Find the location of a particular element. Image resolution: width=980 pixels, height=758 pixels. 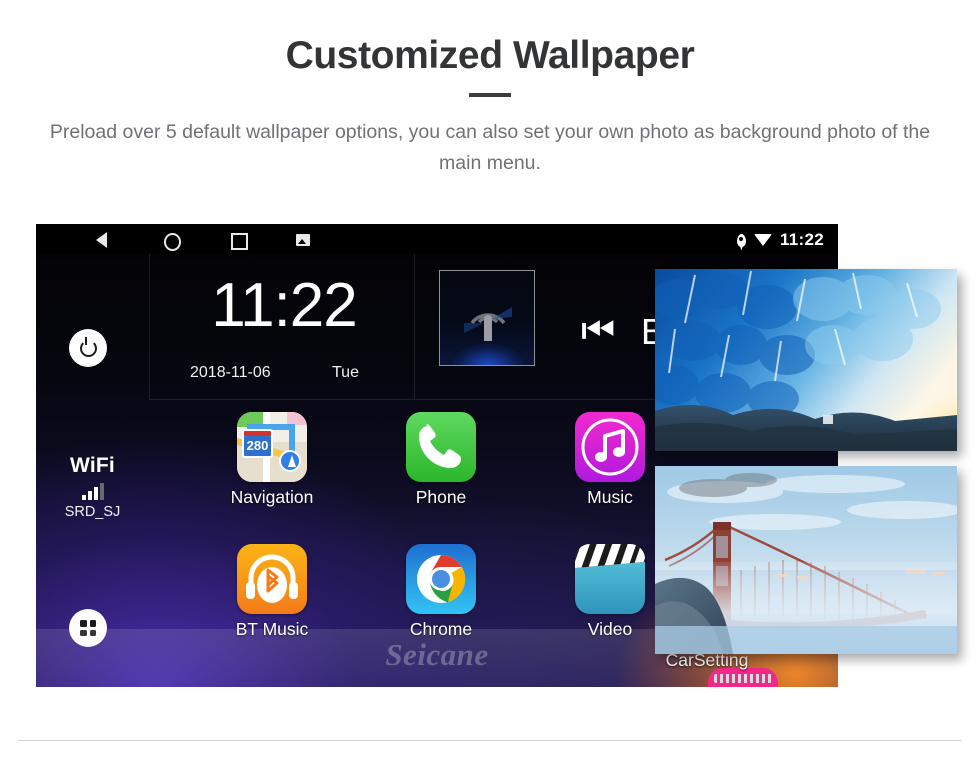

app-phone: Phone is located at coordinates (441, 460).